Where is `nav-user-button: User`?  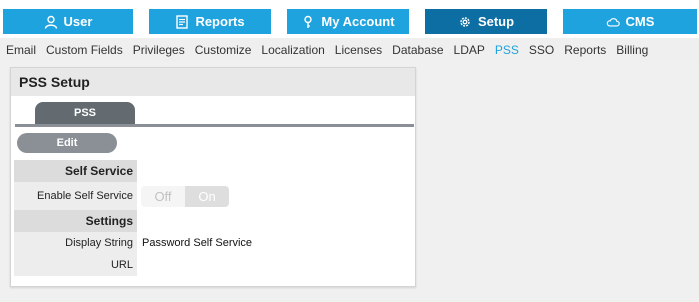
nav-user-button: User is located at coordinates (68, 21).